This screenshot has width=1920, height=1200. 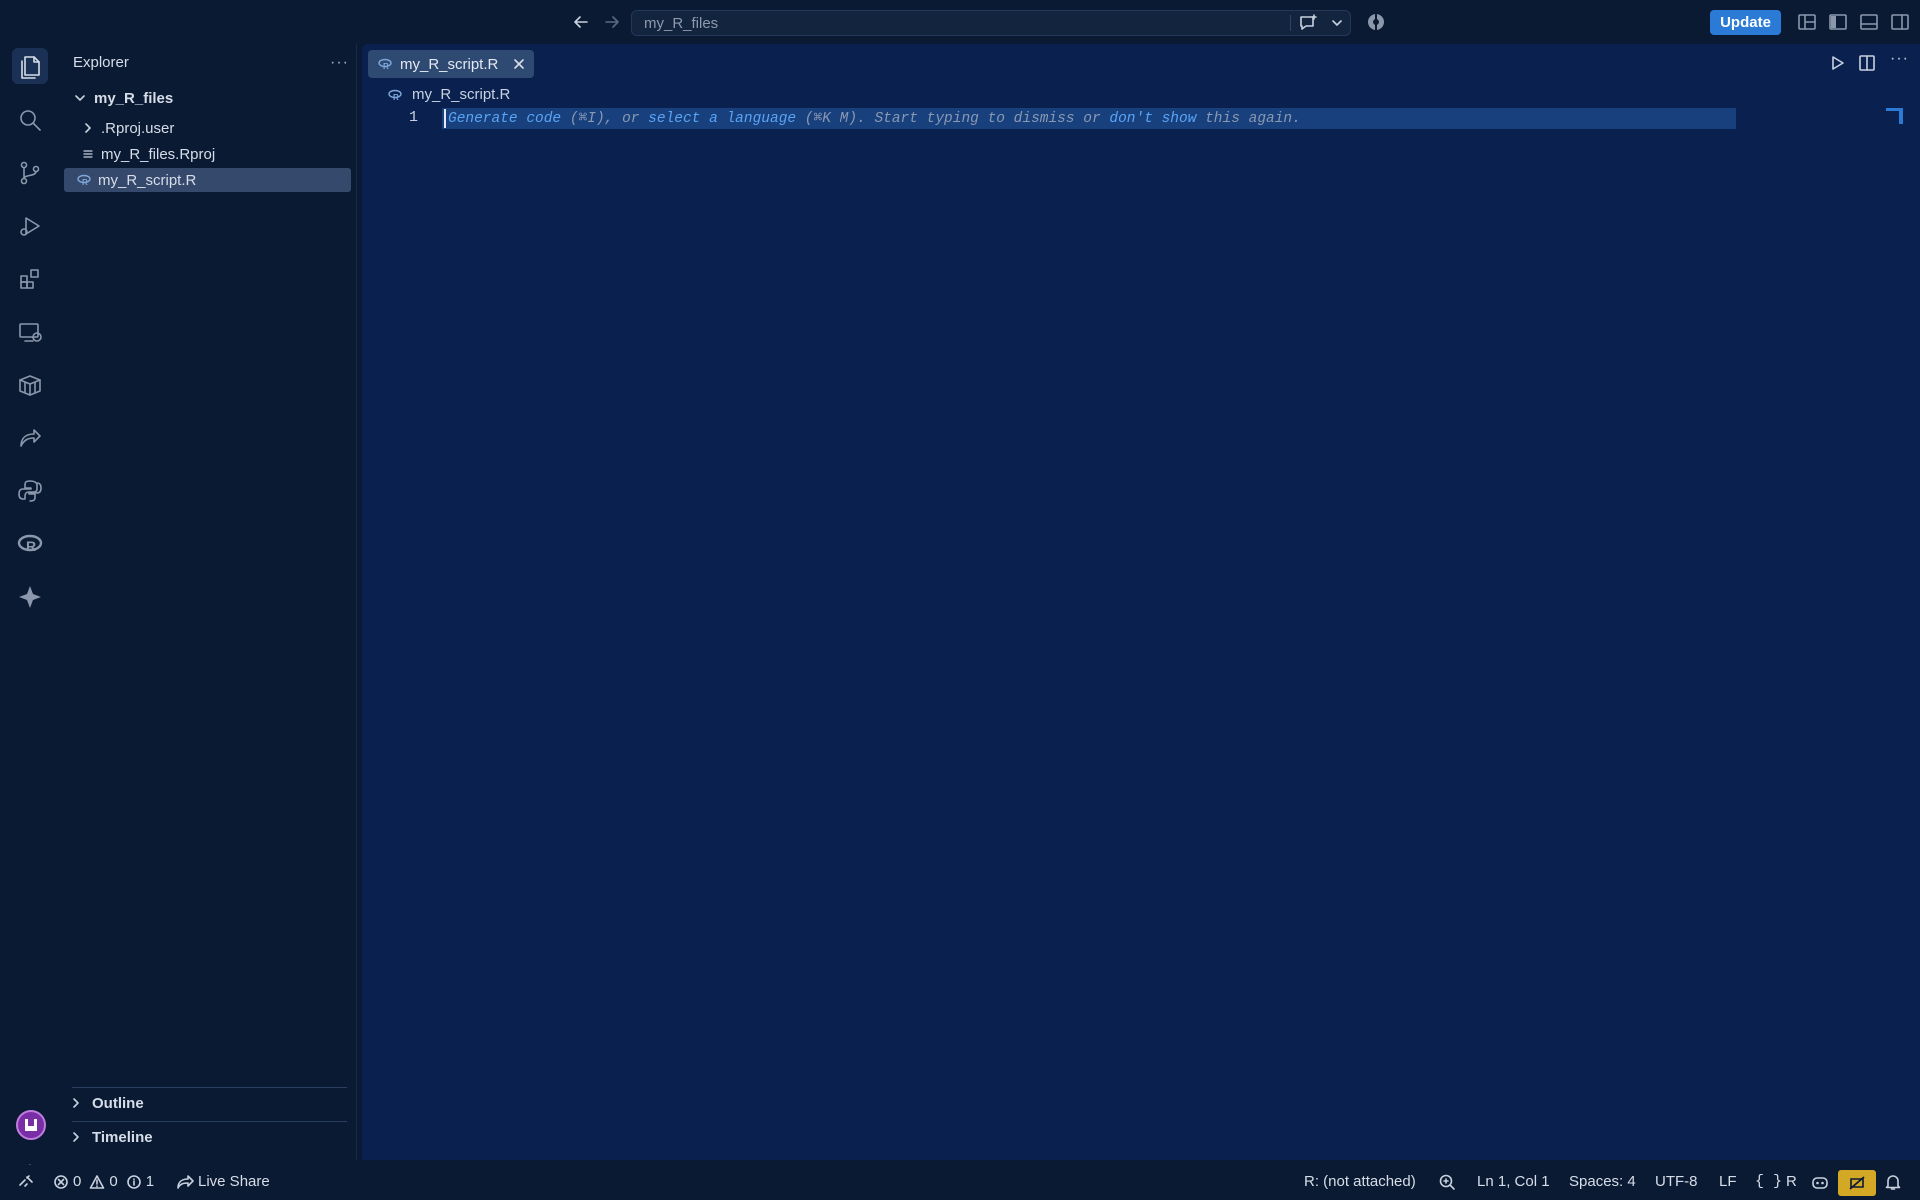 What do you see at coordinates (30, 621) in the screenshot?
I see `activity-bar: R 1` at bounding box center [30, 621].